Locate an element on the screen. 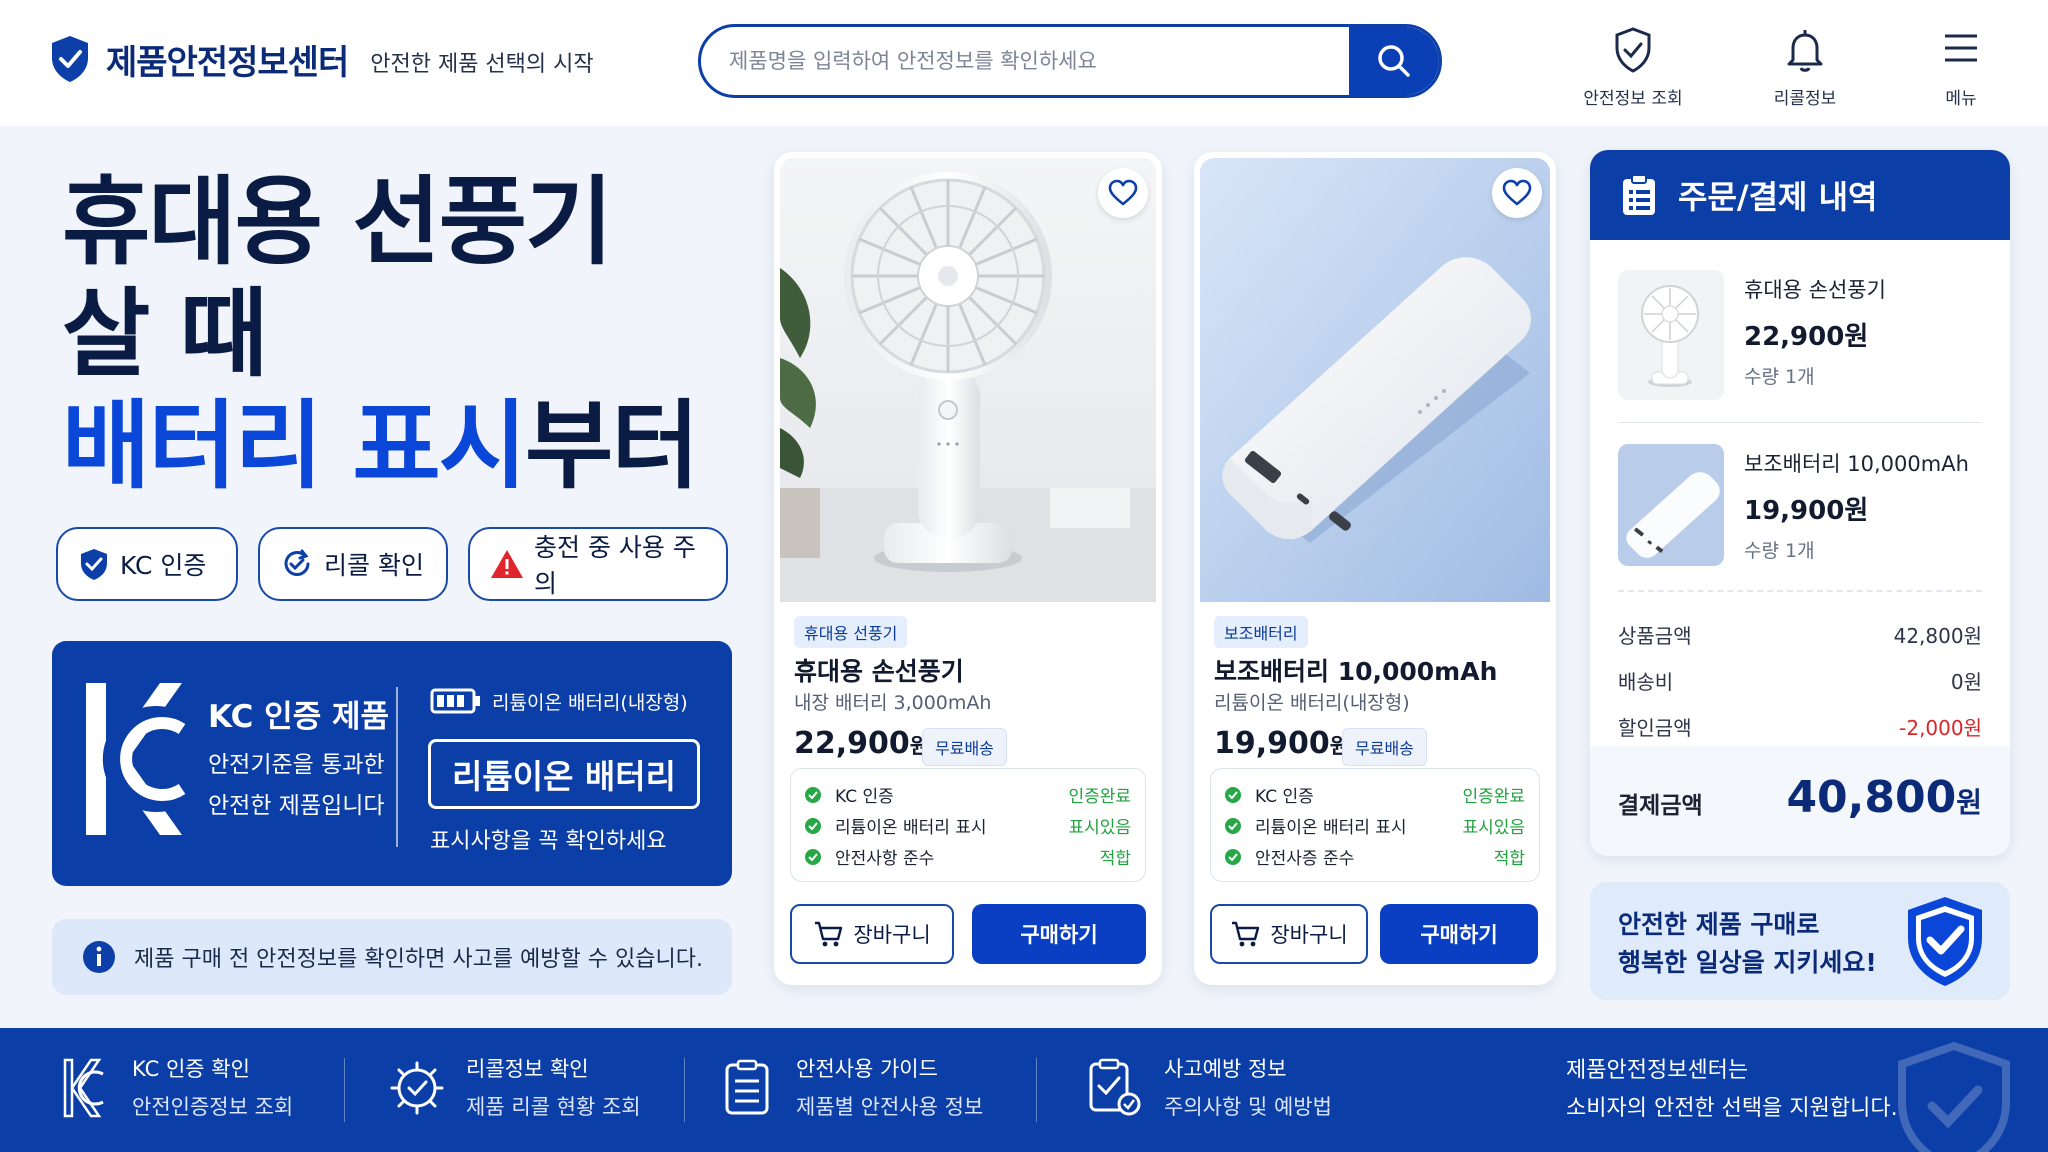  heart-icon is located at coordinates (1517, 193).